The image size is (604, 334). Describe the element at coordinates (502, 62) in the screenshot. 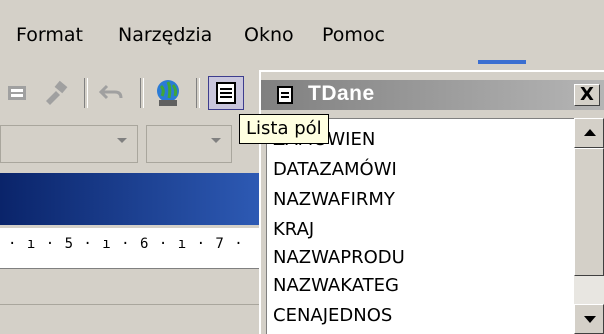

I see `menu-accent` at that location.